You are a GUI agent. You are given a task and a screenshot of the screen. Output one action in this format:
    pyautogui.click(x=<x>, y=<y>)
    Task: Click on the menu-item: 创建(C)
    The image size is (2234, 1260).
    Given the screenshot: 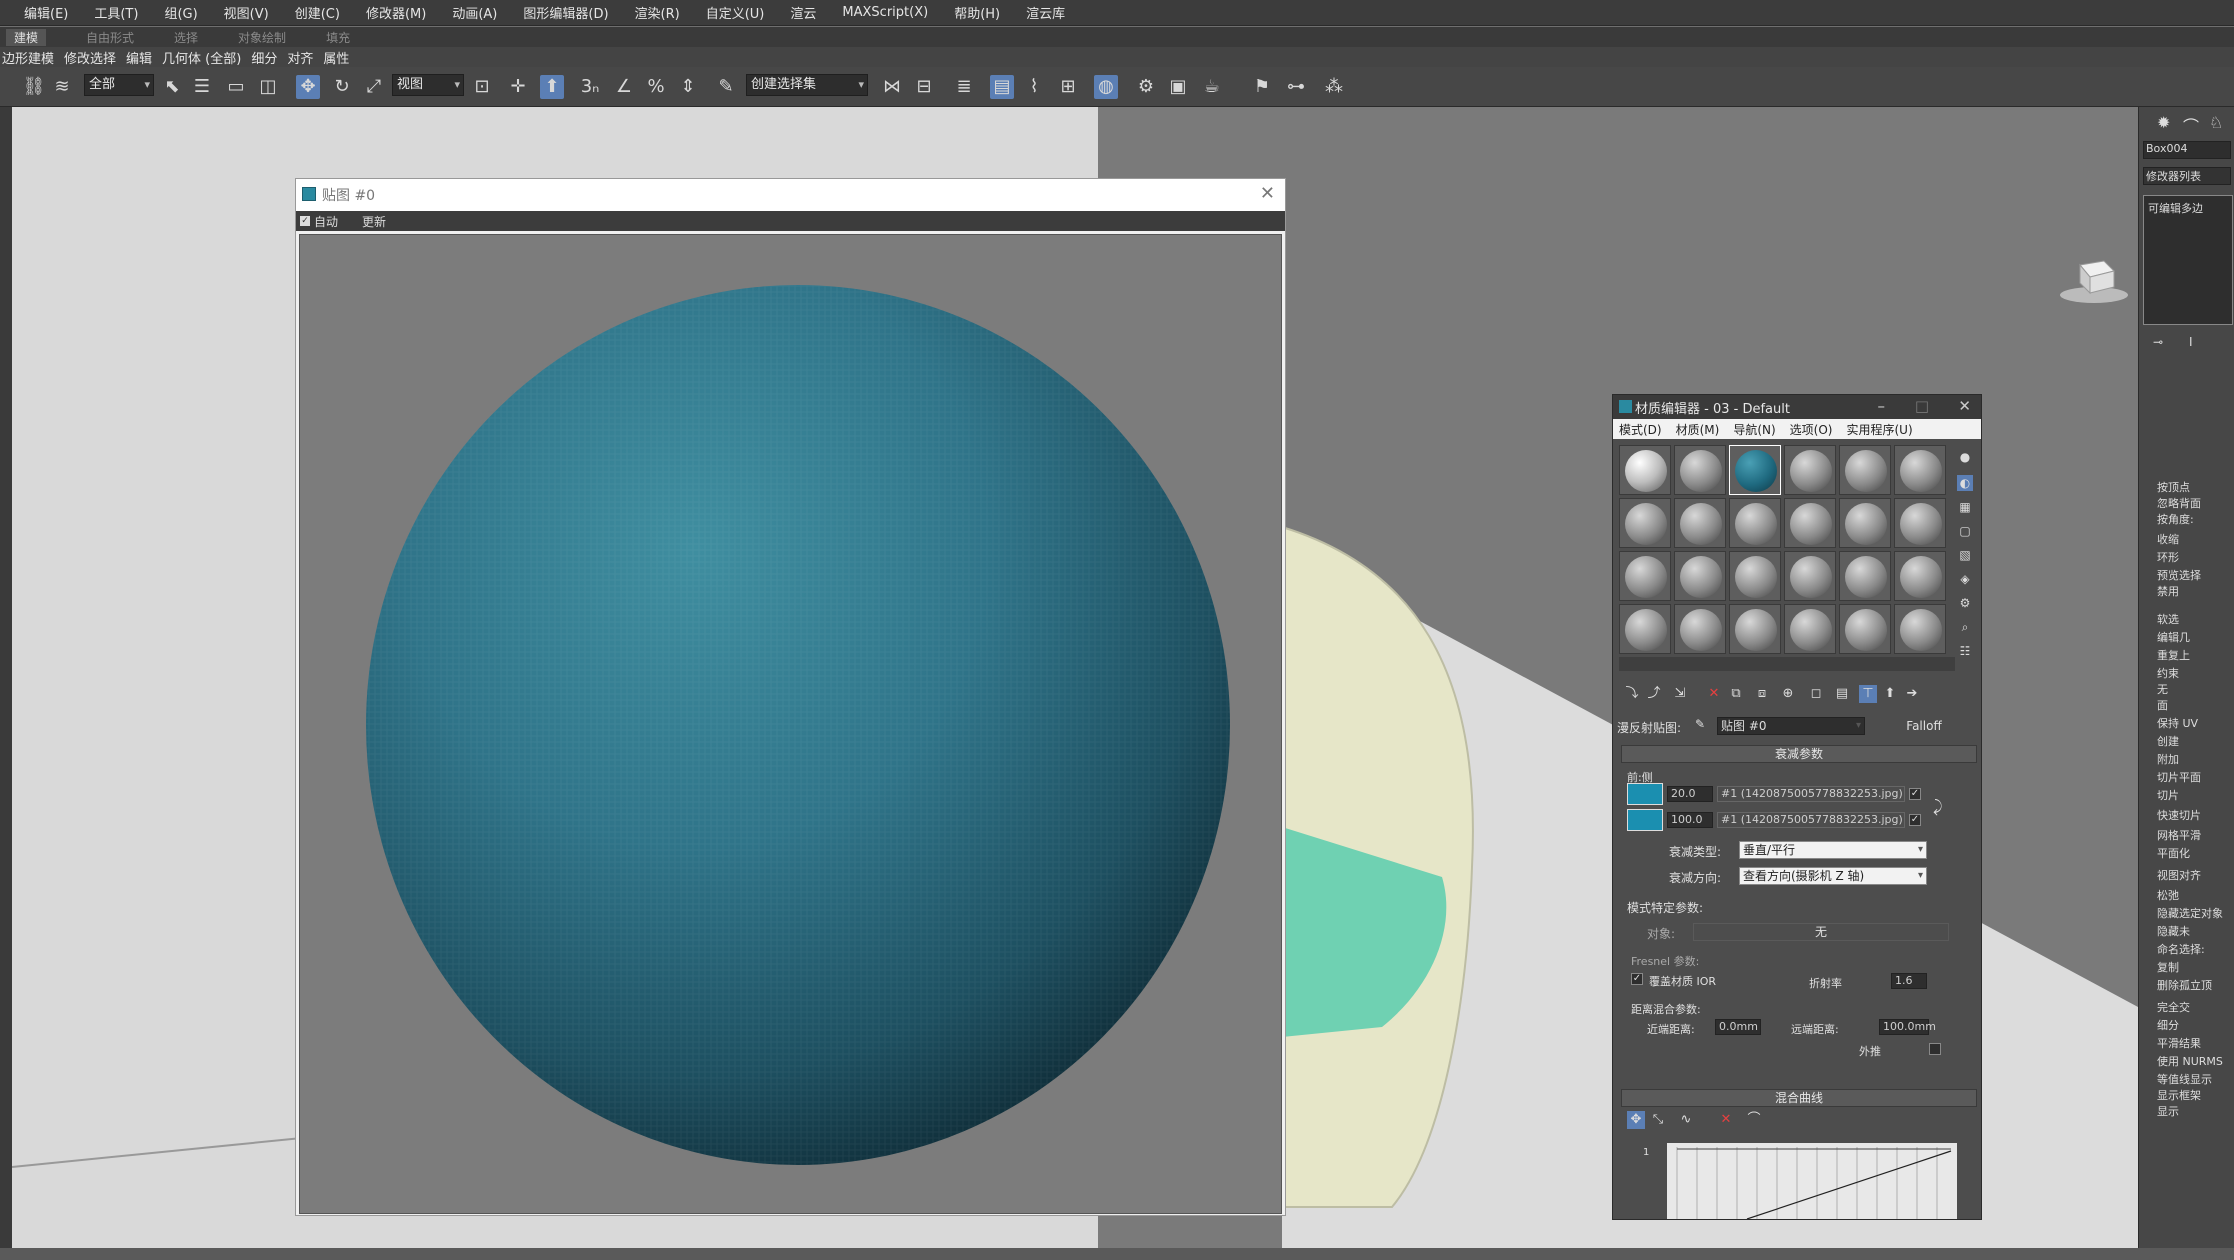 What is the action you would take?
    pyautogui.click(x=317, y=12)
    